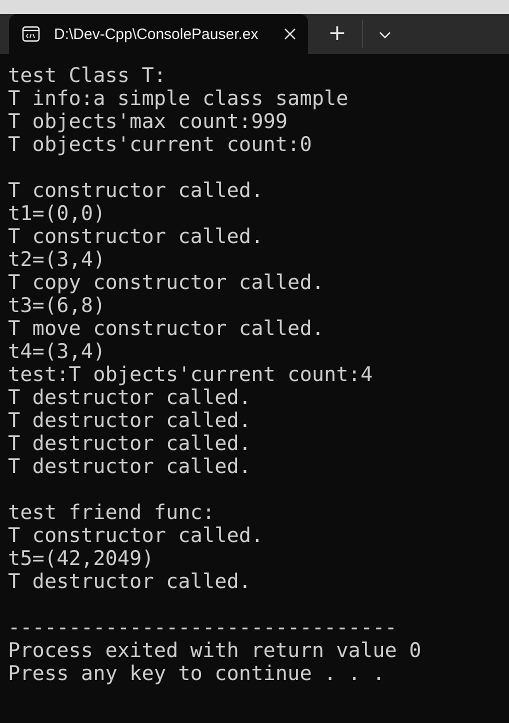  What do you see at coordinates (385, 35) in the screenshot?
I see `chevron-down-icon` at bounding box center [385, 35].